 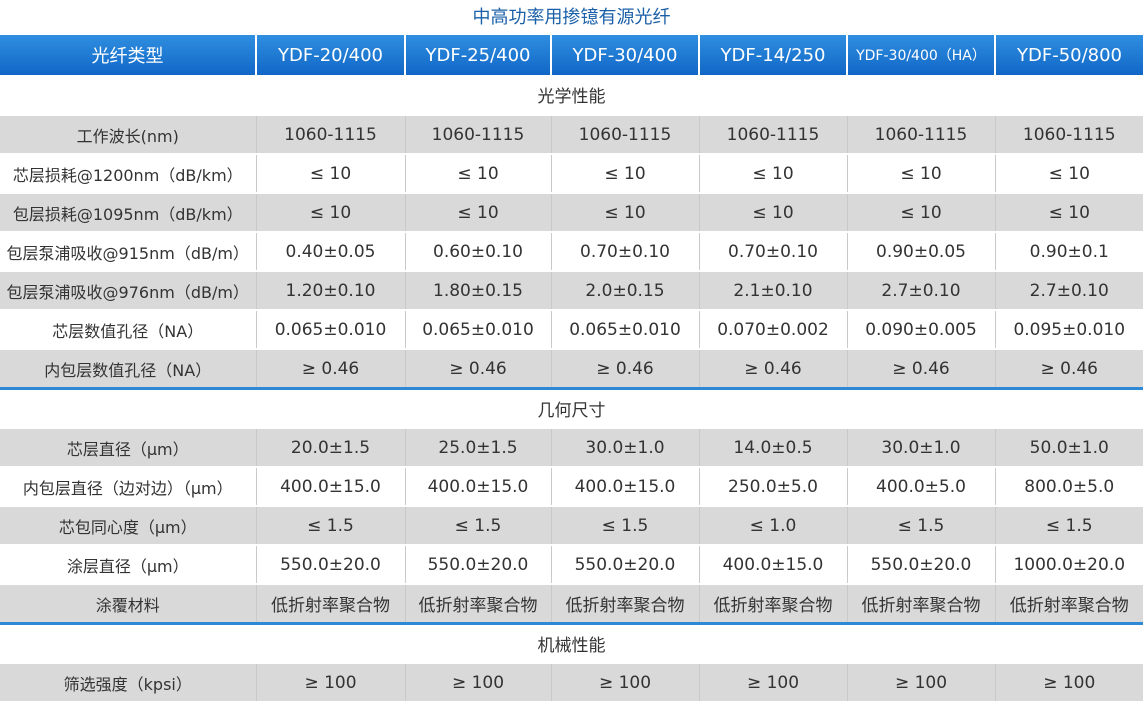 What do you see at coordinates (772, 447) in the screenshot?
I see `table-cell: 14.0±0.5` at bounding box center [772, 447].